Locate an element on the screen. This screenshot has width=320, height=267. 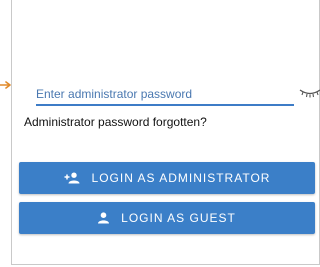
login-administrator-button: LOGIN AS ADMINISTRATOR is located at coordinates (167, 178).